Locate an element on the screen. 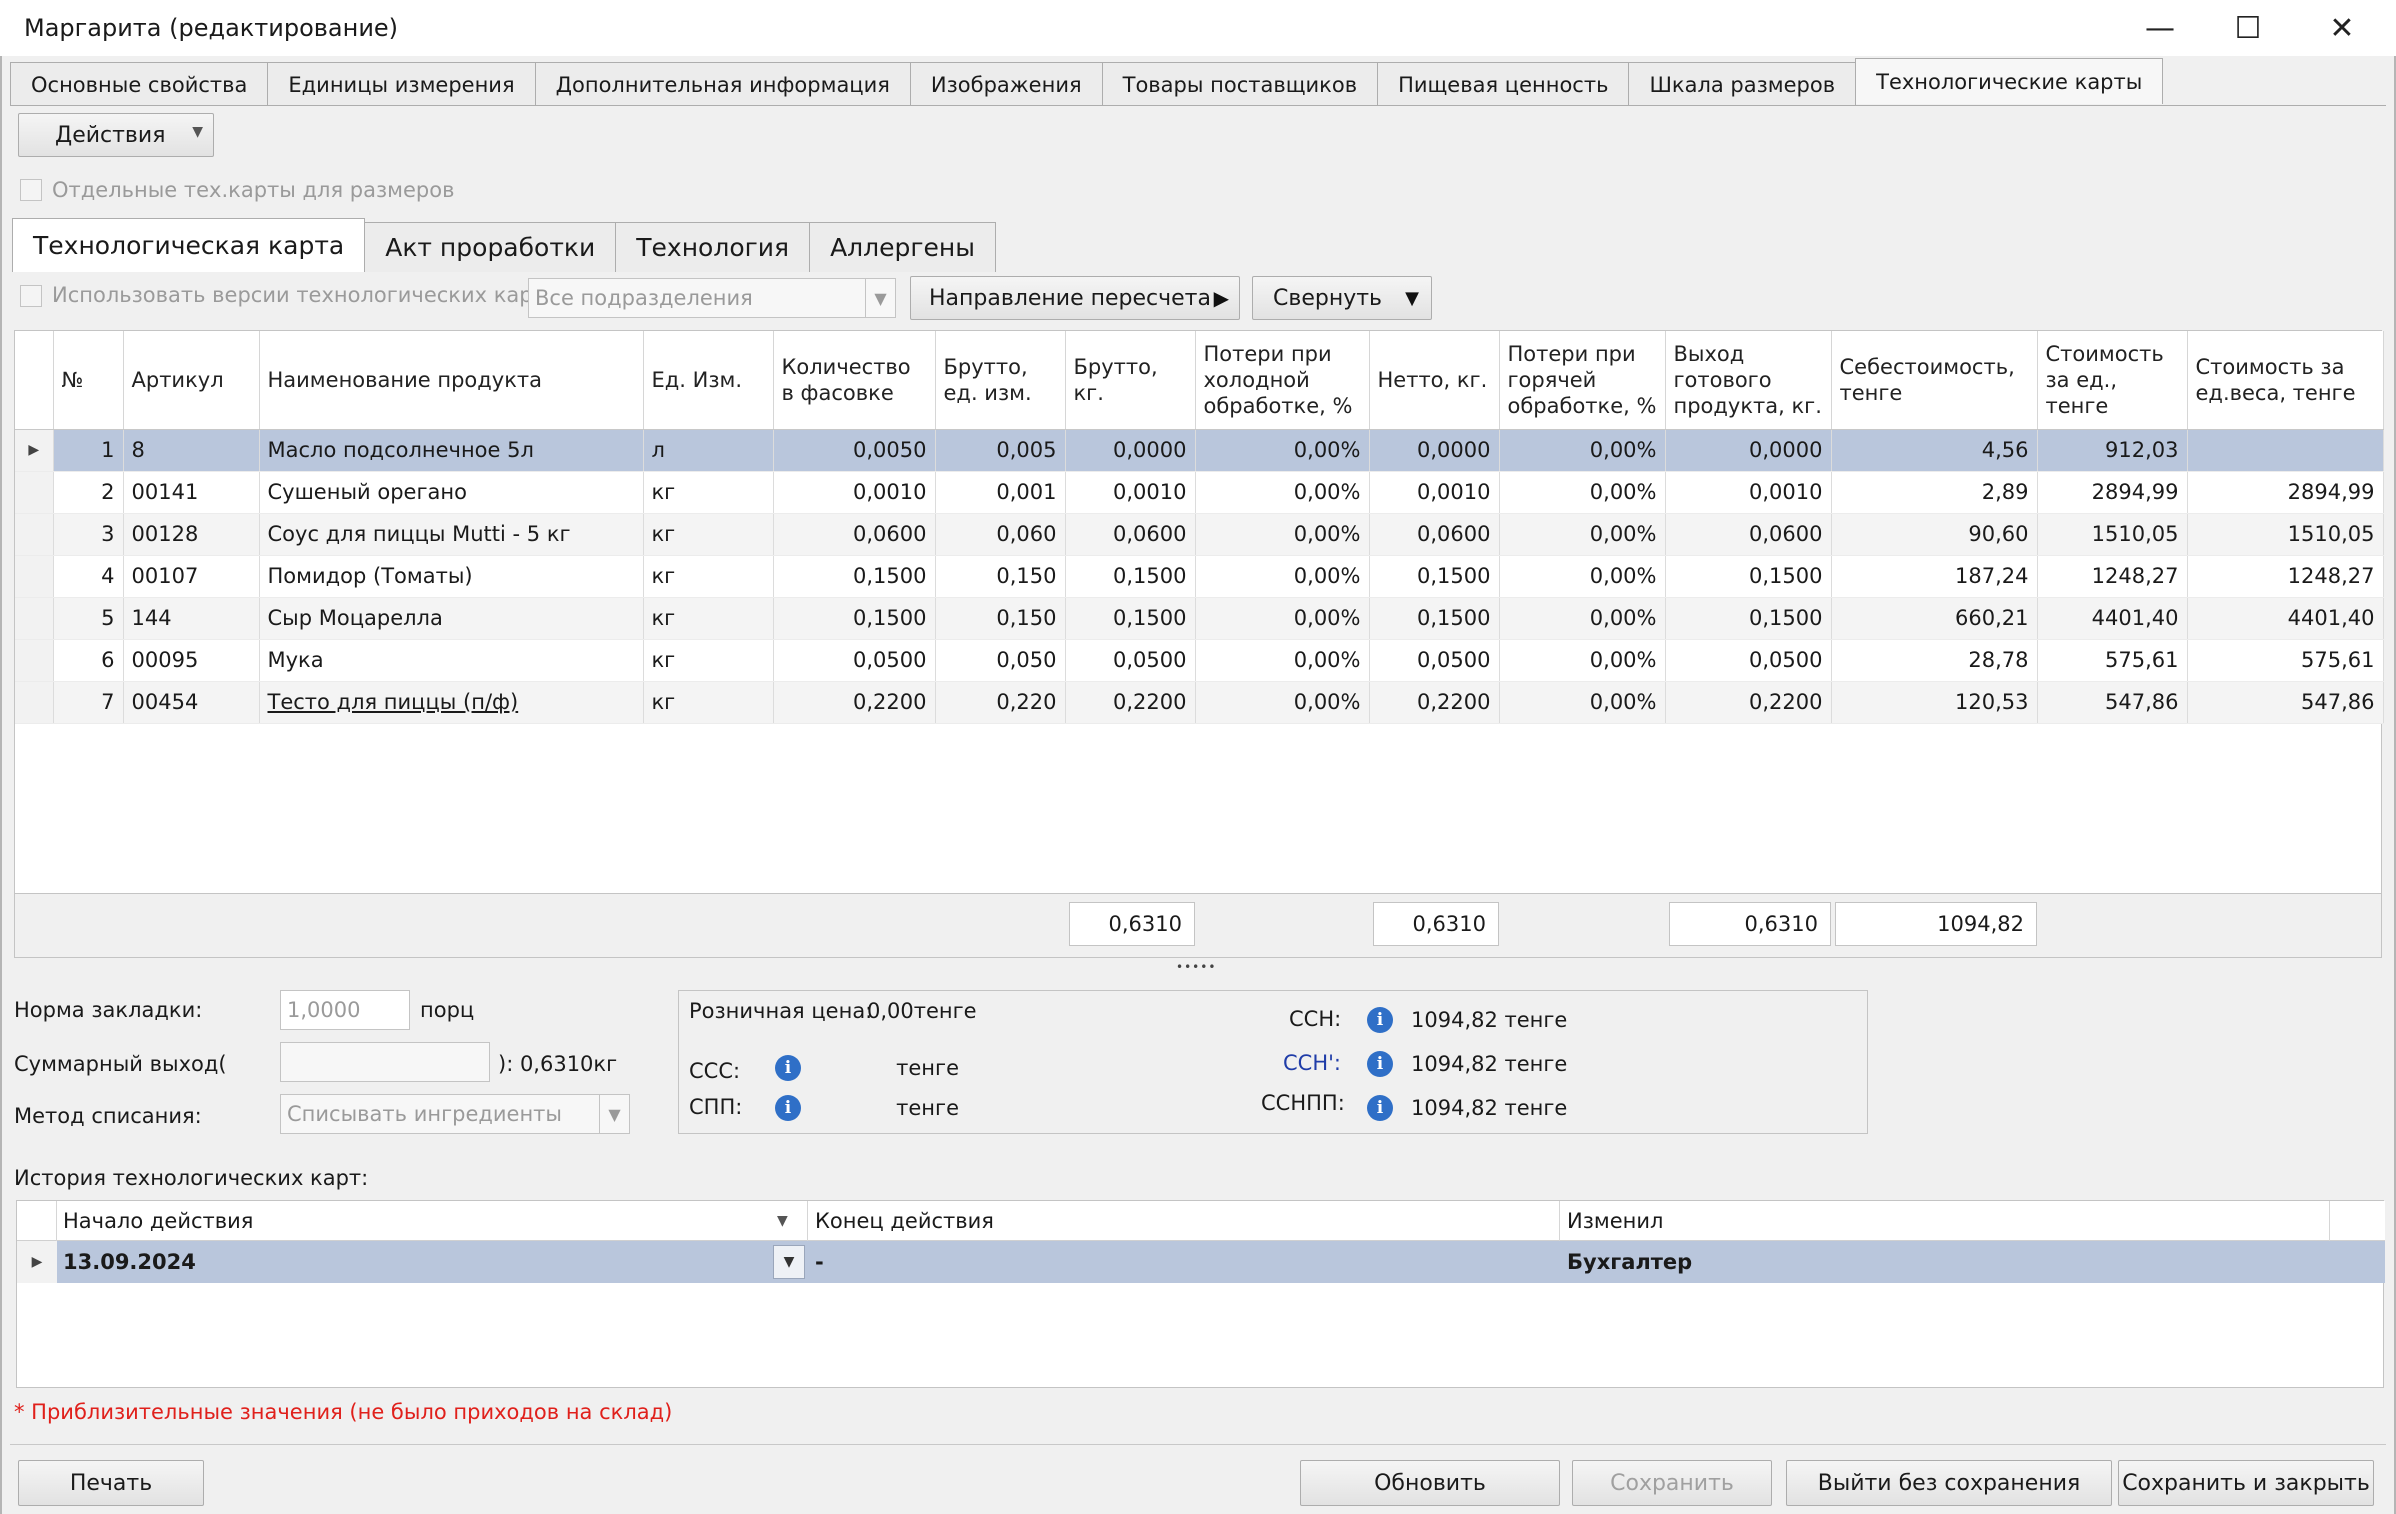 This screenshot has height=1514, width=2396. header-hot-loss: Потери при горячей обработке, % is located at coordinates (1582, 380).